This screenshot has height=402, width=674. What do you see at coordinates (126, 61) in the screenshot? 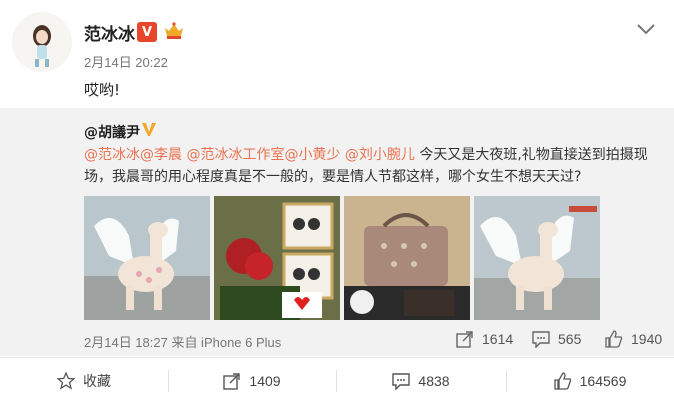
I see `post-timestamp: 2月14日 20:22` at bounding box center [126, 61].